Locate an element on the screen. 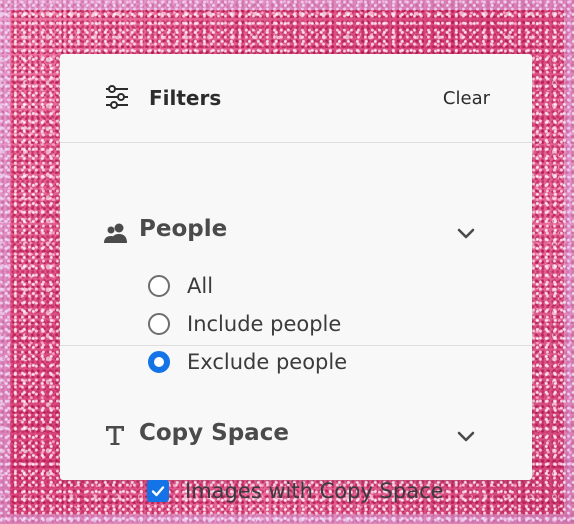 Image resolution: width=574 pixels, height=524 pixels. people-section-title: People is located at coordinates (183, 229).